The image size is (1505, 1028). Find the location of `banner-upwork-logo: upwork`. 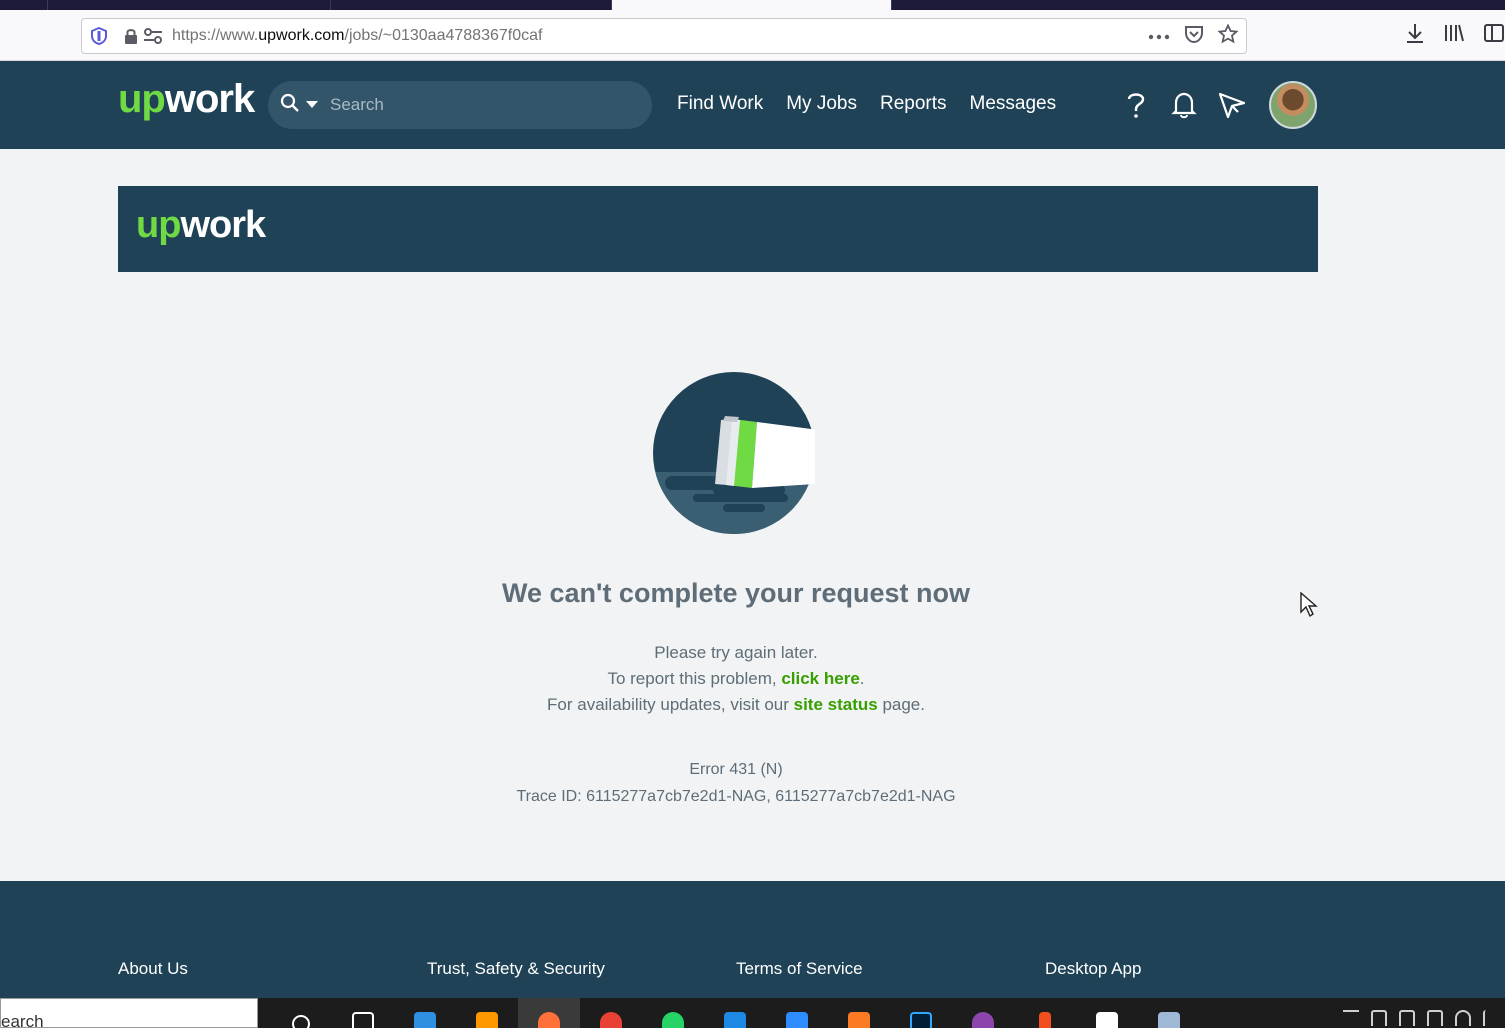

banner-upwork-logo: upwork is located at coordinates (201, 225).